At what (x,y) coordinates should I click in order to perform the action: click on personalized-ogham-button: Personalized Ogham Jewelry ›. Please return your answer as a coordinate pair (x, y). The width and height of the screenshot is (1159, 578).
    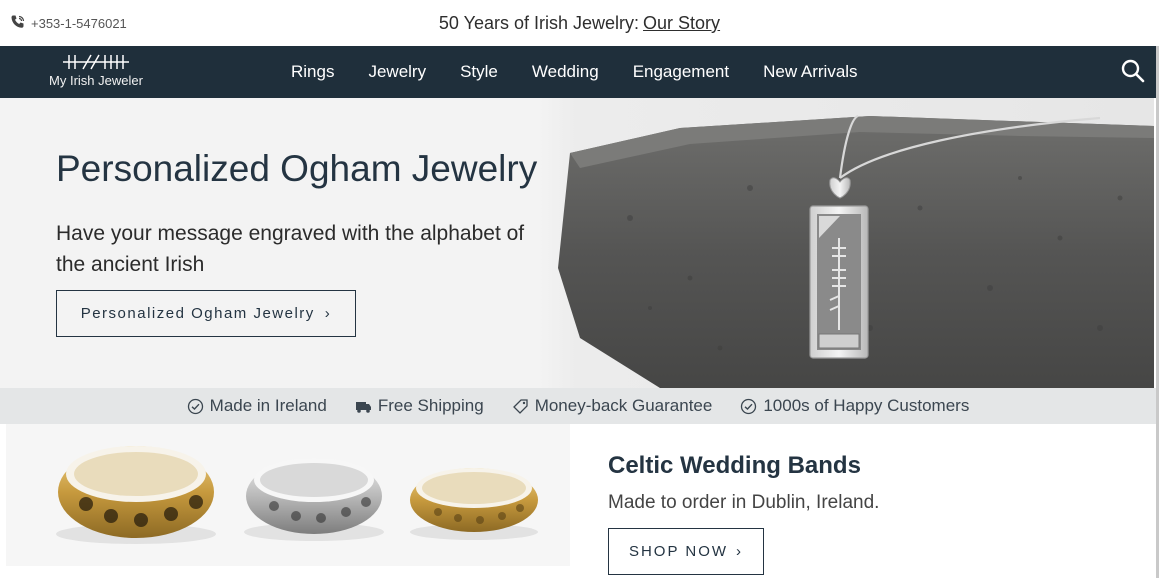
    Looking at the image, I should click on (206, 313).